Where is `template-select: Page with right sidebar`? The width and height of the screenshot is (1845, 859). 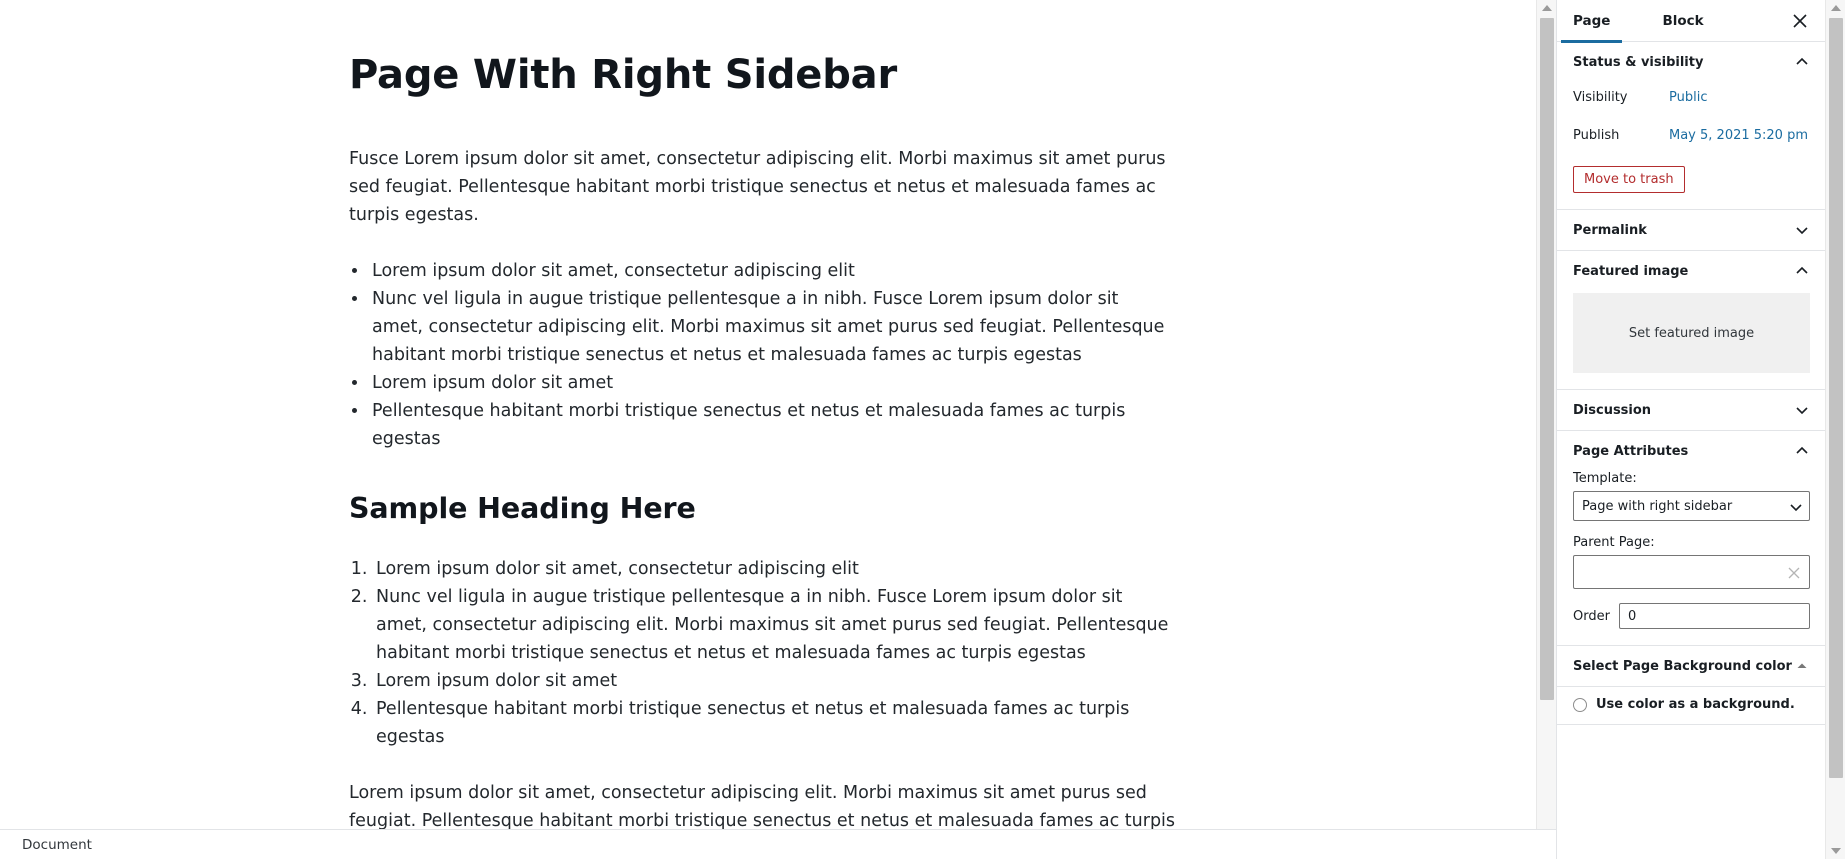 template-select: Page with right sidebar is located at coordinates (1691, 506).